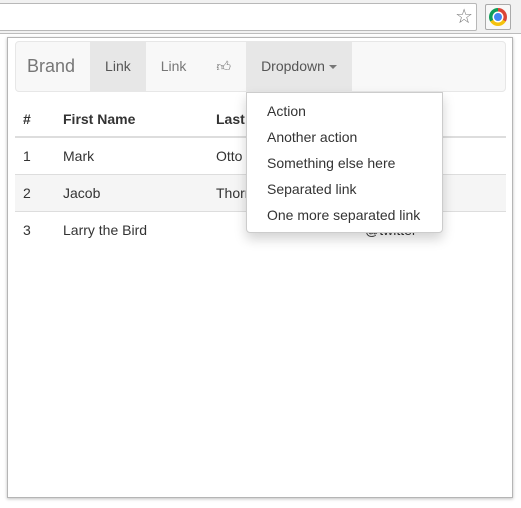 The width and height of the screenshot is (521, 508). Describe the element at coordinates (131, 115) in the screenshot. I see `header-first-name: First Name` at that location.